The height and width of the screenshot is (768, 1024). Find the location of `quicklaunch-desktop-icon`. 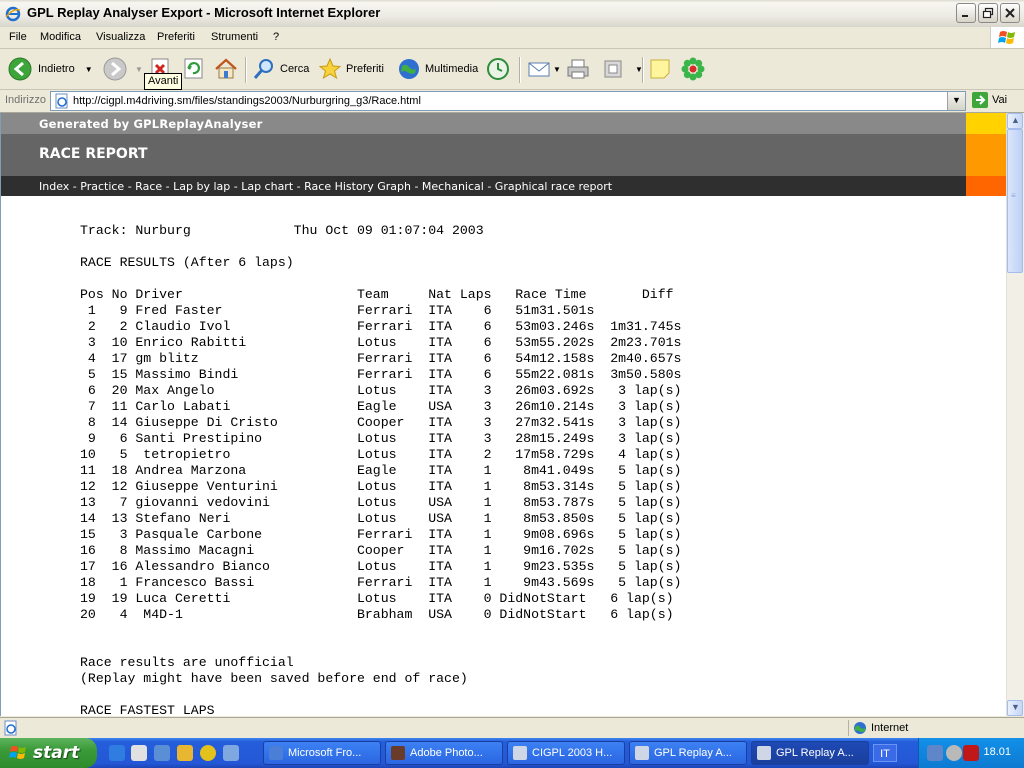

quicklaunch-desktop-icon is located at coordinates (231, 753).